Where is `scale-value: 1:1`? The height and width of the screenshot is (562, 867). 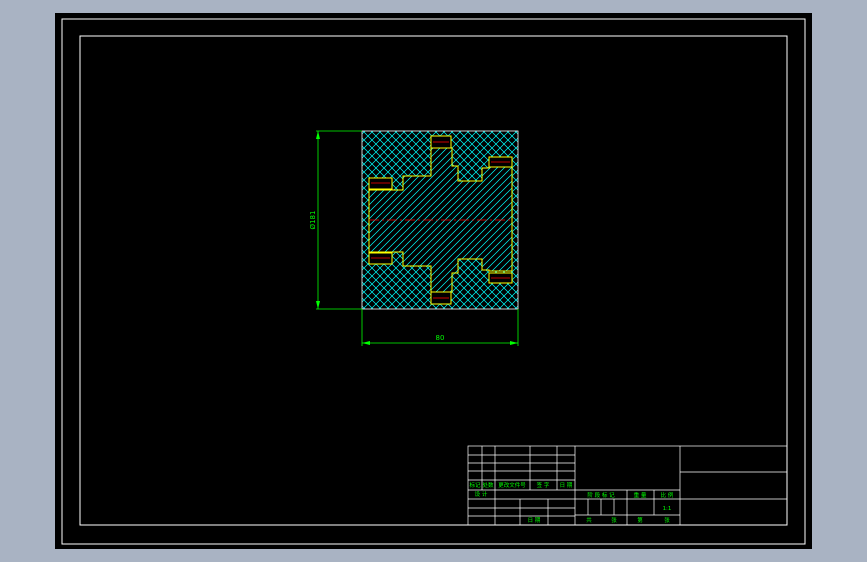 scale-value: 1:1 is located at coordinates (667, 509).